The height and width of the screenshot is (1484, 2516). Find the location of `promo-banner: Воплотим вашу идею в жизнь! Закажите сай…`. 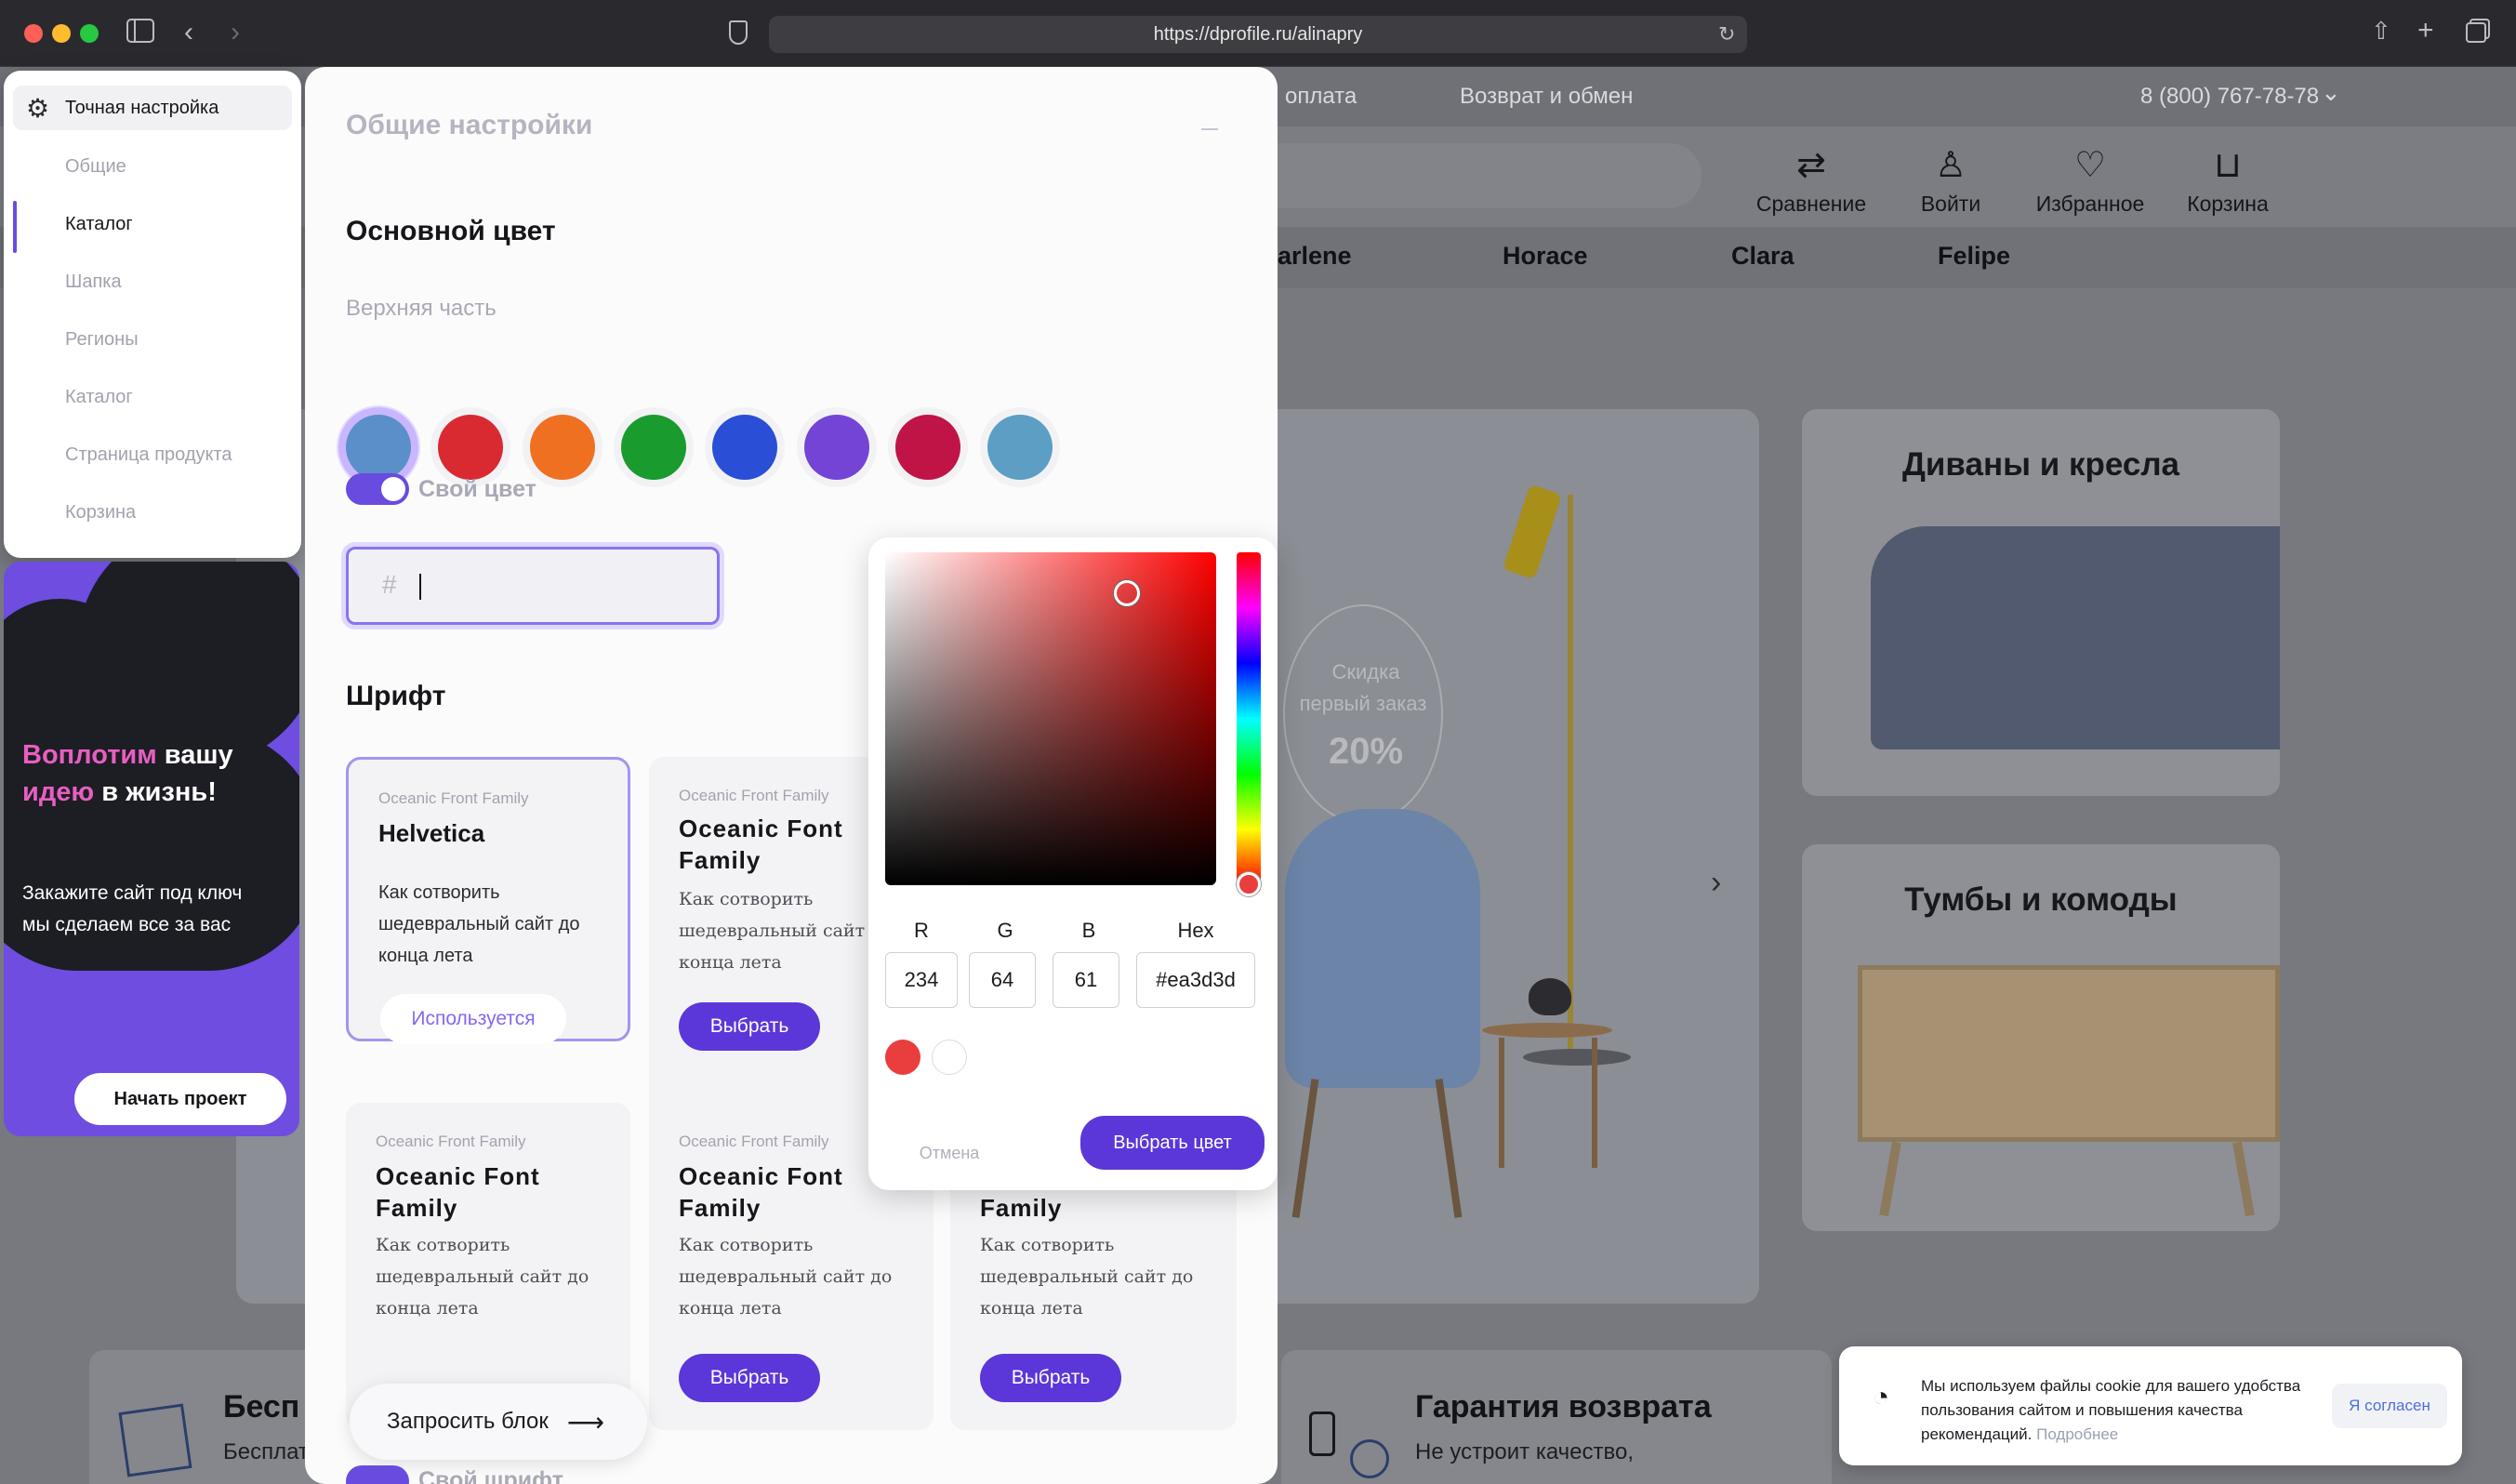

promo-banner: Воплотим вашу идею в жизнь! Закажите сай… is located at coordinates (152, 849).